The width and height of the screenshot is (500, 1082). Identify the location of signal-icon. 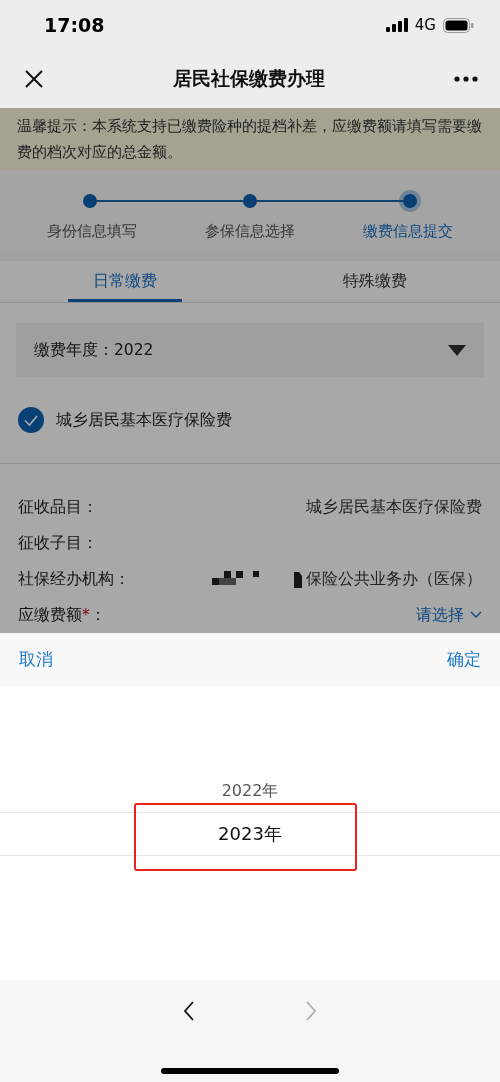
(396, 25).